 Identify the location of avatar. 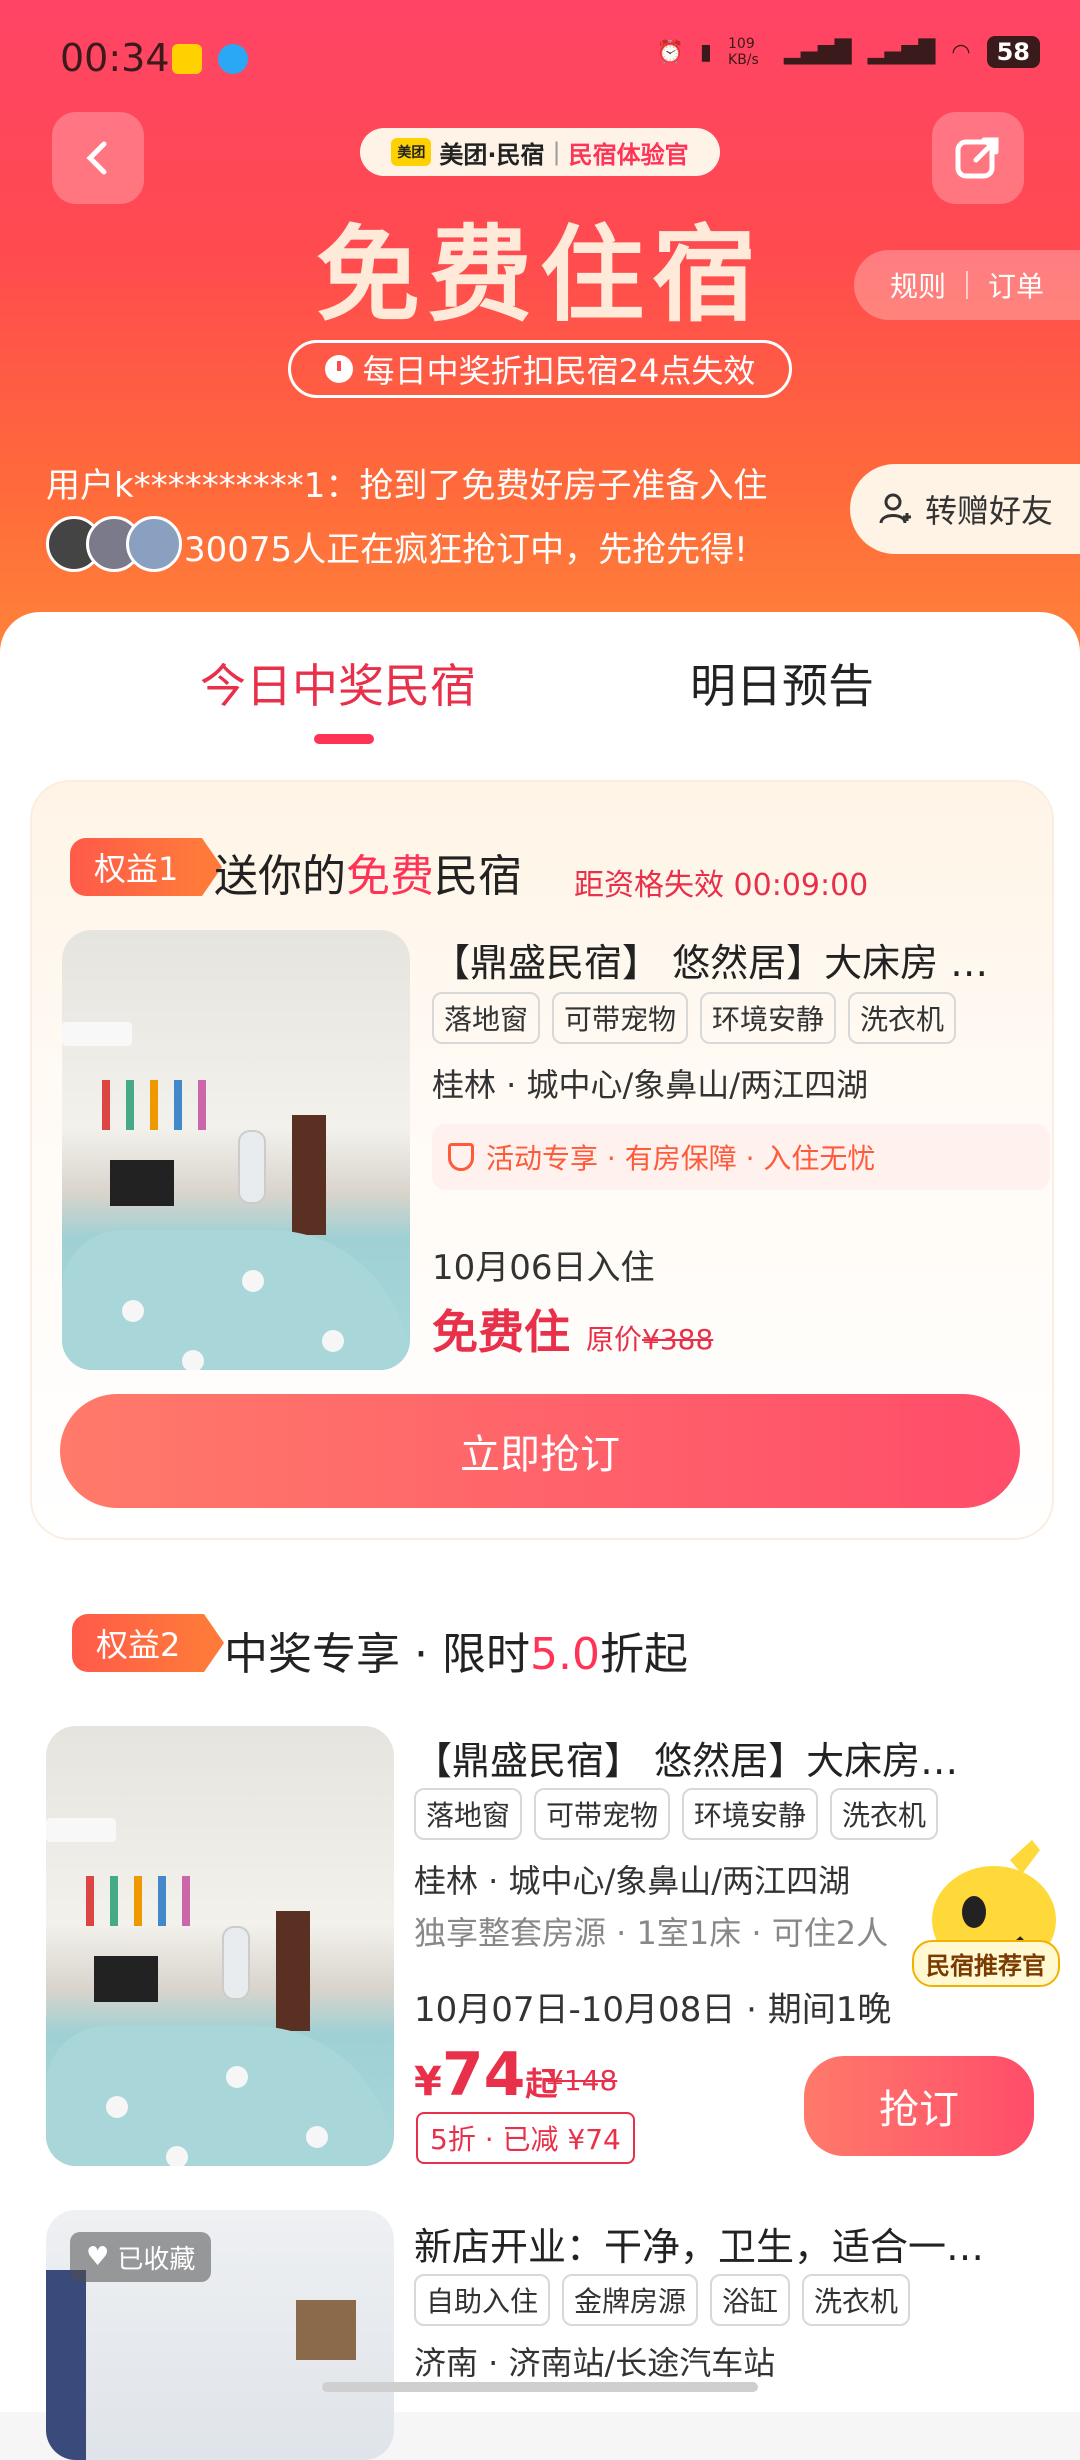
(154, 544).